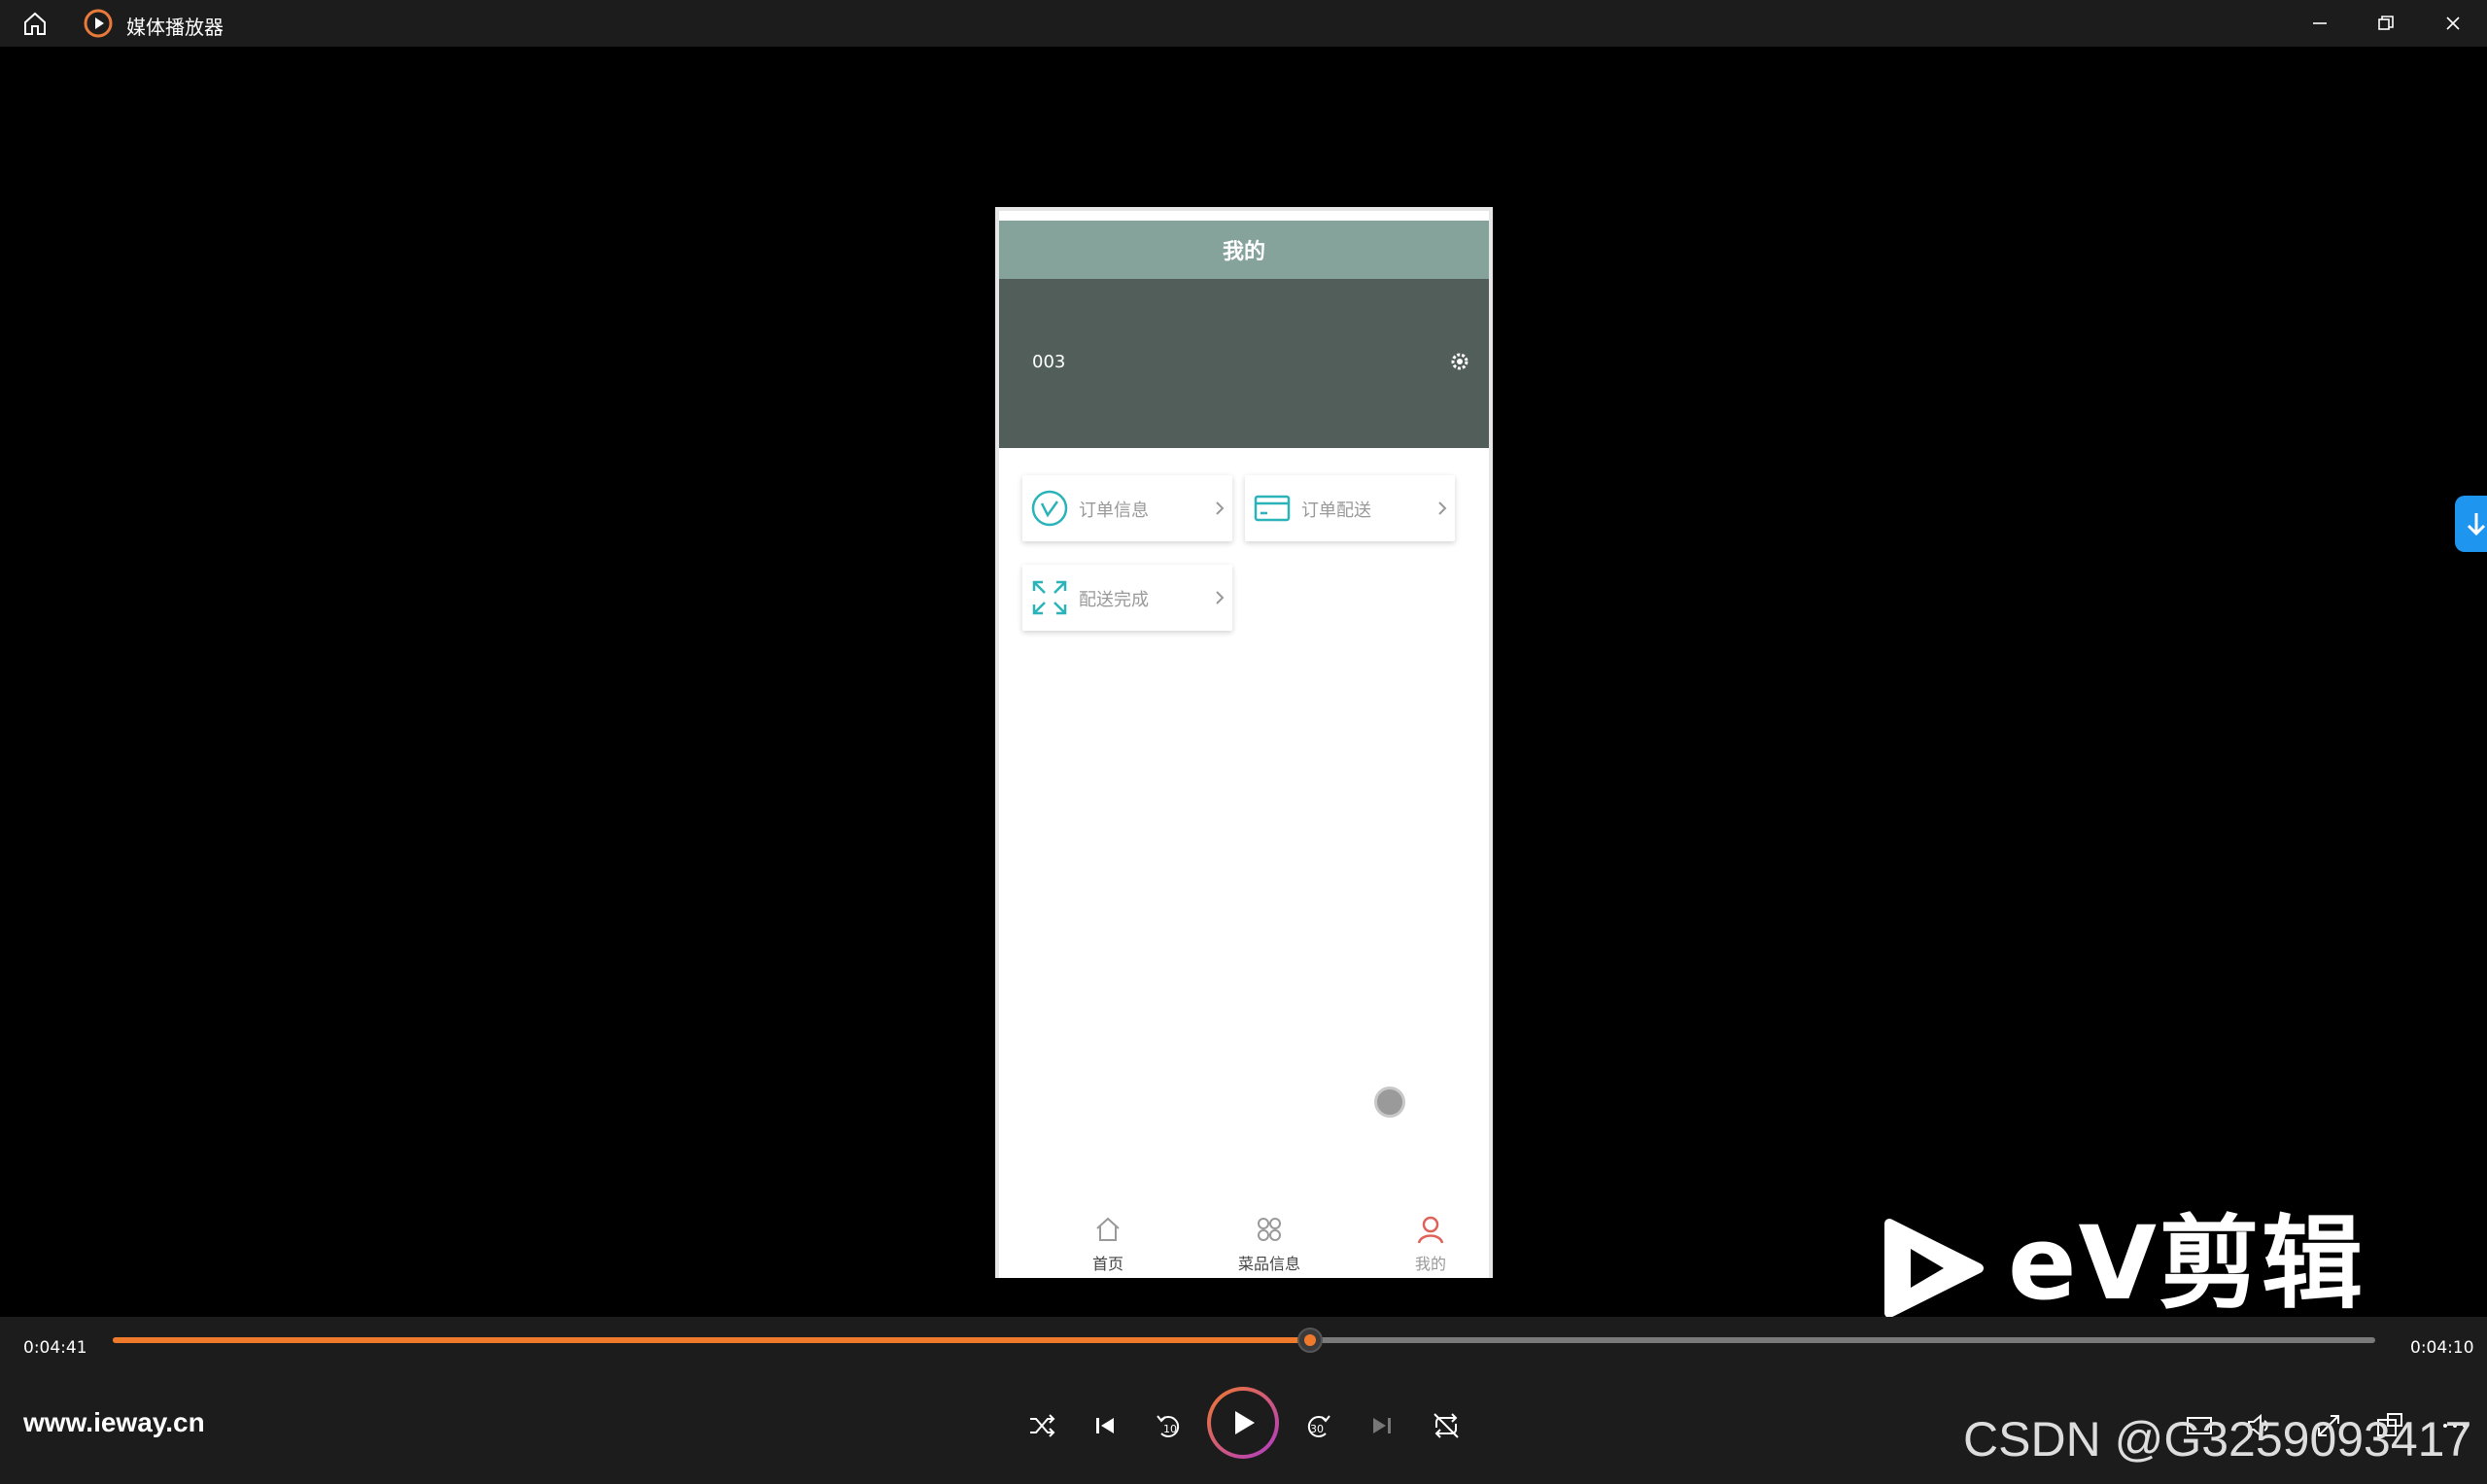 The height and width of the screenshot is (1484, 2487). I want to click on restore-icon, so click(2386, 23).